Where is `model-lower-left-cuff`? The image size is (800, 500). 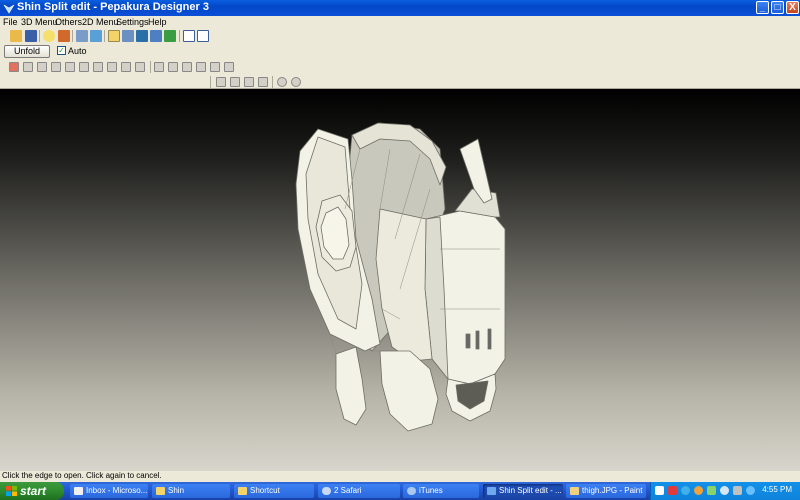
model-lower-left-cuff is located at coordinates (351, 386).